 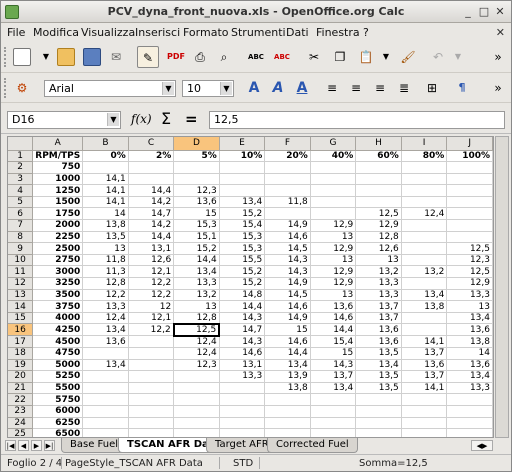 What do you see at coordinates (58, 260) in the screenshot?
I see `table-cell: 2750` at bounding box center [58, 260].